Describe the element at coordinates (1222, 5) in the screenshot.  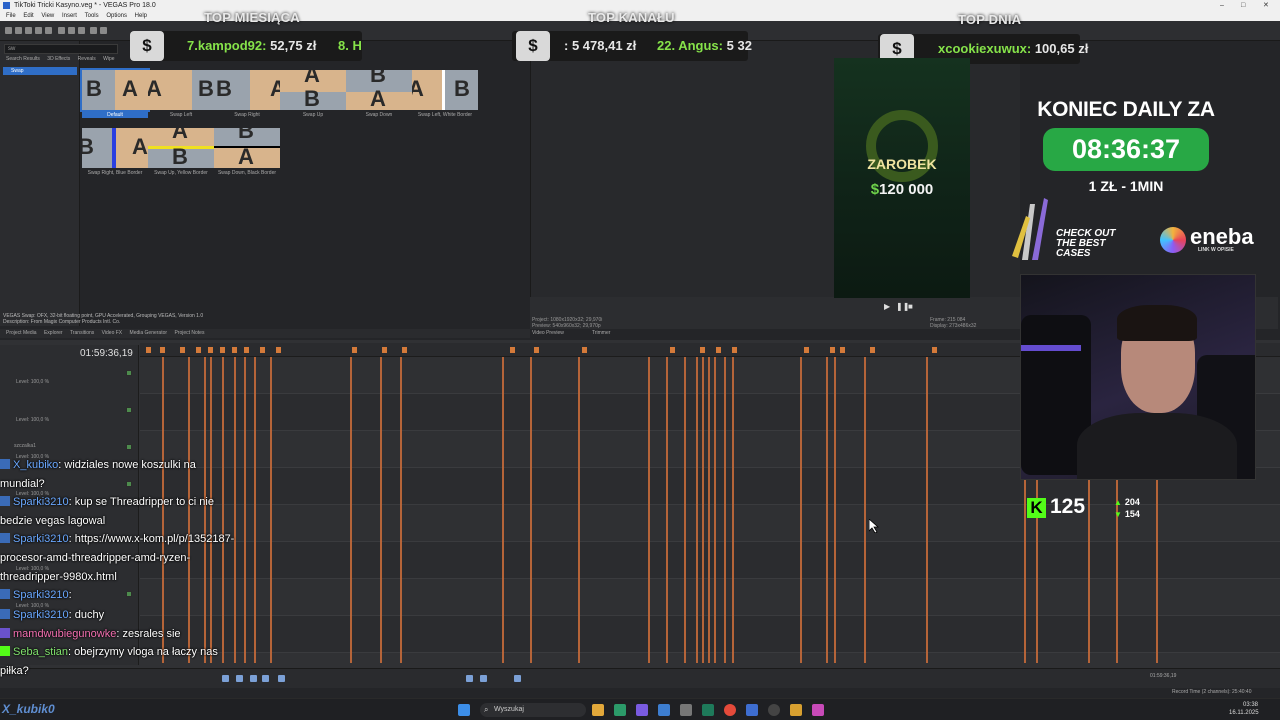
I see `minimize-button: –` at that location.